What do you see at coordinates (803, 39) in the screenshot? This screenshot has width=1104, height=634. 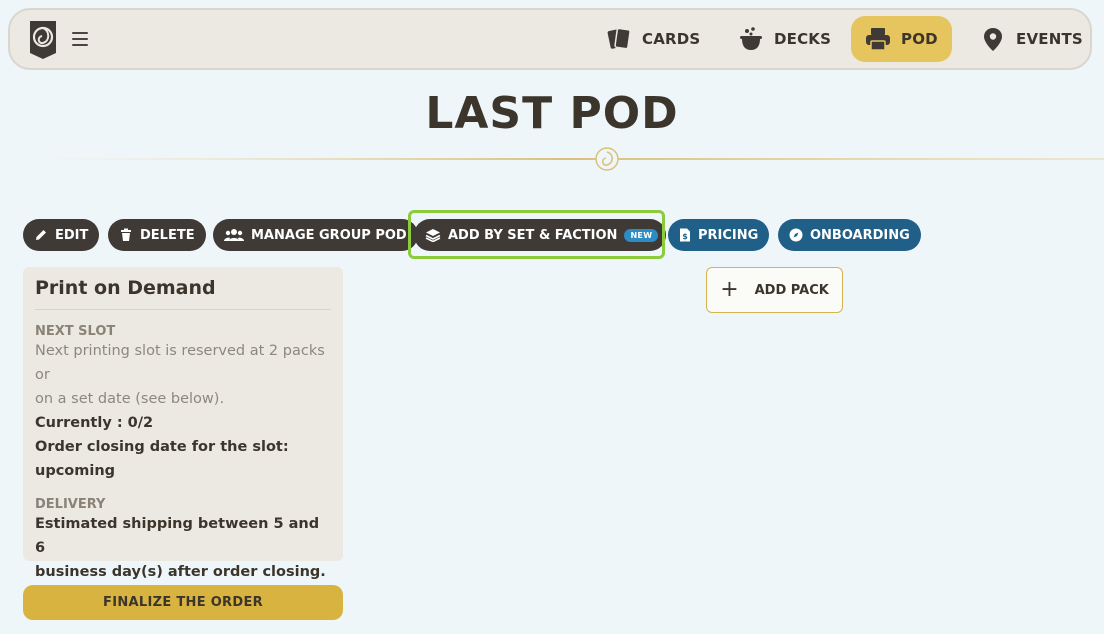 I see `nav-label-decks: DECKS` at bounding box center [803, 39].